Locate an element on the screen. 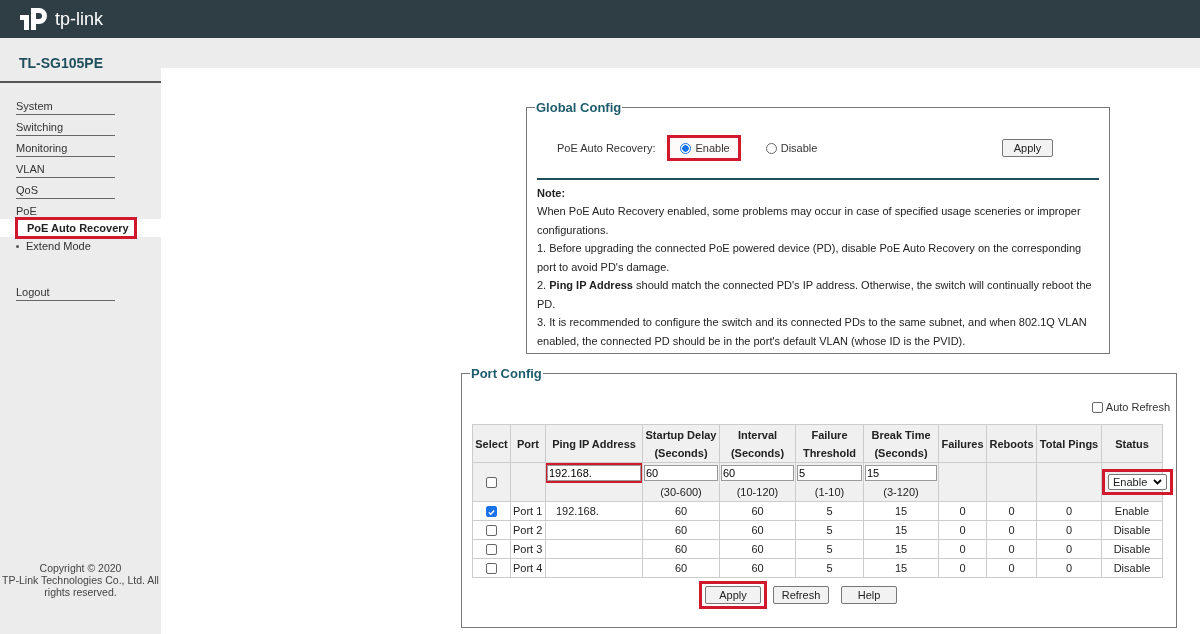 The width and height of the screenshot is (1200, 634). sidebar-item: PoE is located at coordinates (88, 210).